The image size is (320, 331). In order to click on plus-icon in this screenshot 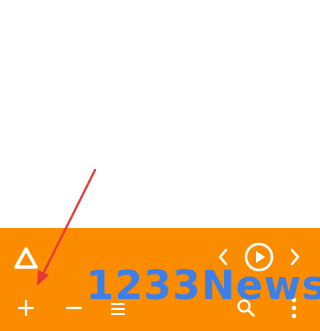, I will do `click(26, 308)`.